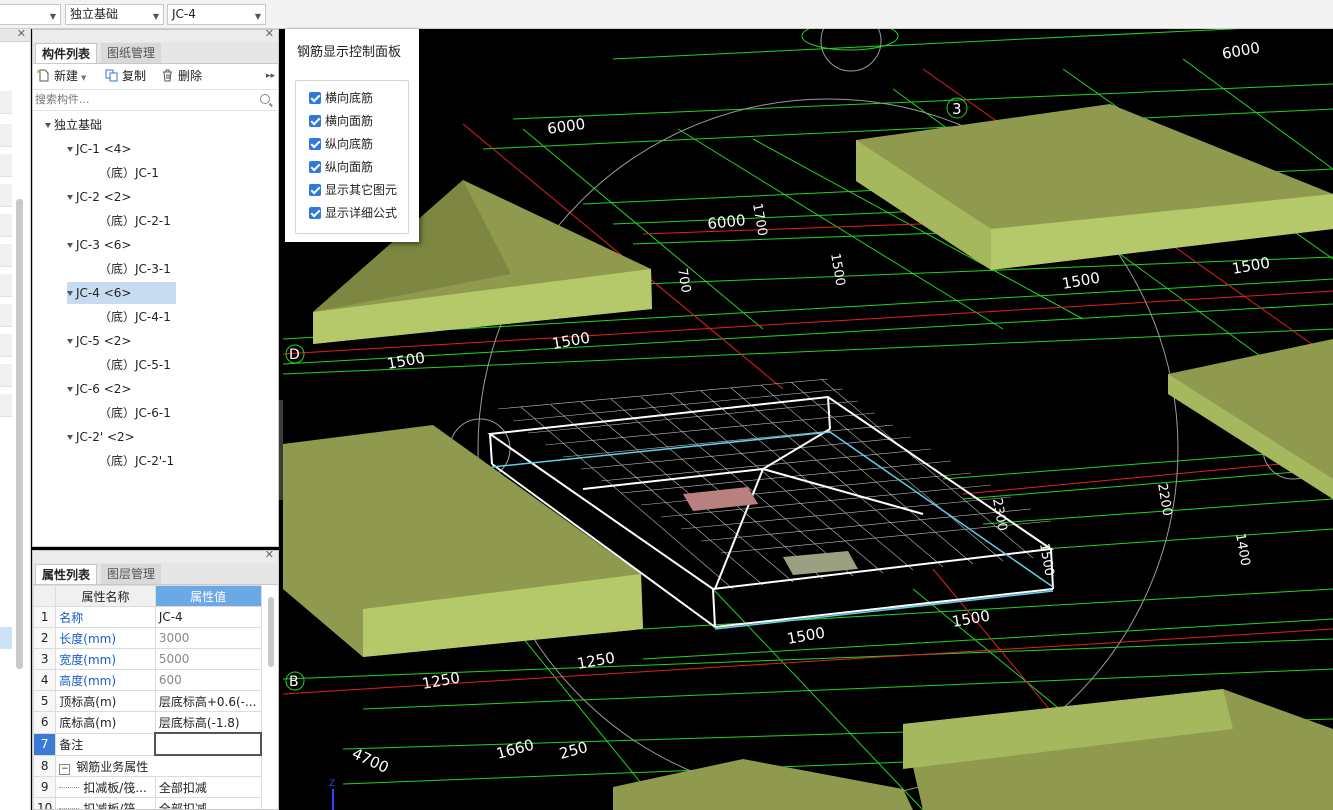  I want to click on table-row: 6 底标高(m) 层底标高(-1.8), so click(147, 722).